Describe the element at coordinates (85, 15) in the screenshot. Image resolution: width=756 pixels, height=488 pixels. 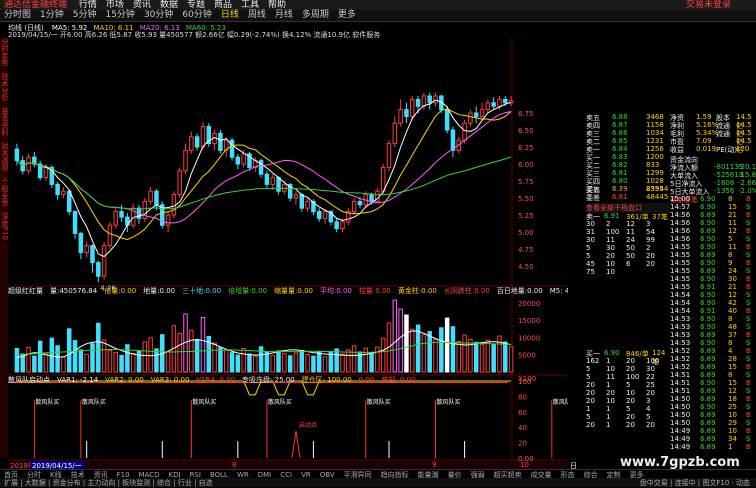
I see `period-tab: 5分钟` at that location.